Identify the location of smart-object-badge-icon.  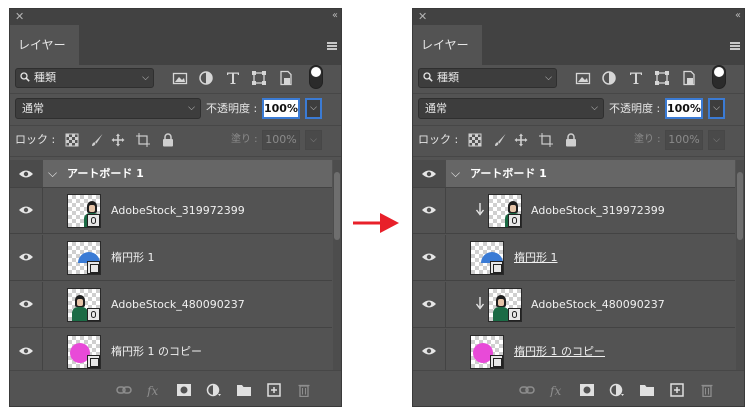
(514, 220).